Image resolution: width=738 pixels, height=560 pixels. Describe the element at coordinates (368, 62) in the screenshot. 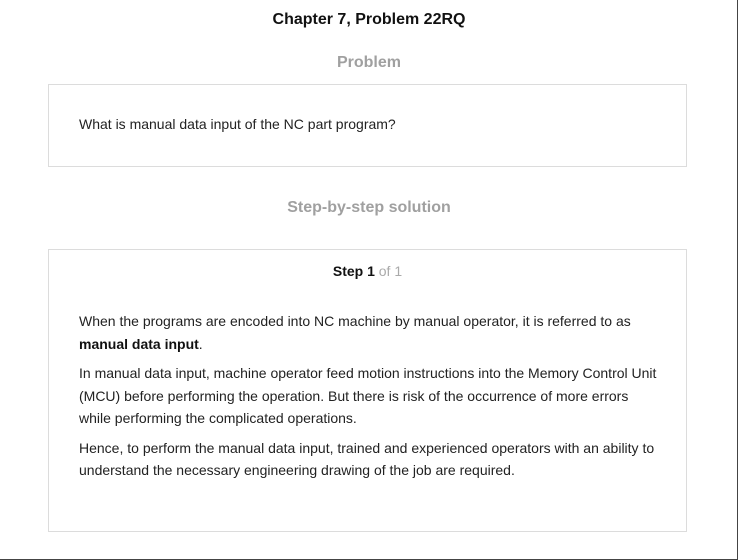

I see `problem-heading: Problem` at that location.